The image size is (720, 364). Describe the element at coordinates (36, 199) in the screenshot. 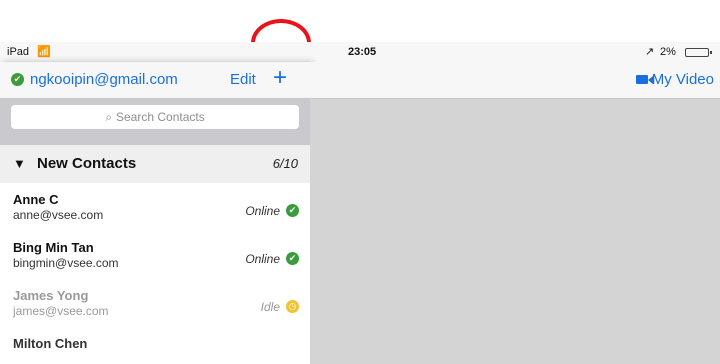

I see `contact-name: Anne C` at that location.